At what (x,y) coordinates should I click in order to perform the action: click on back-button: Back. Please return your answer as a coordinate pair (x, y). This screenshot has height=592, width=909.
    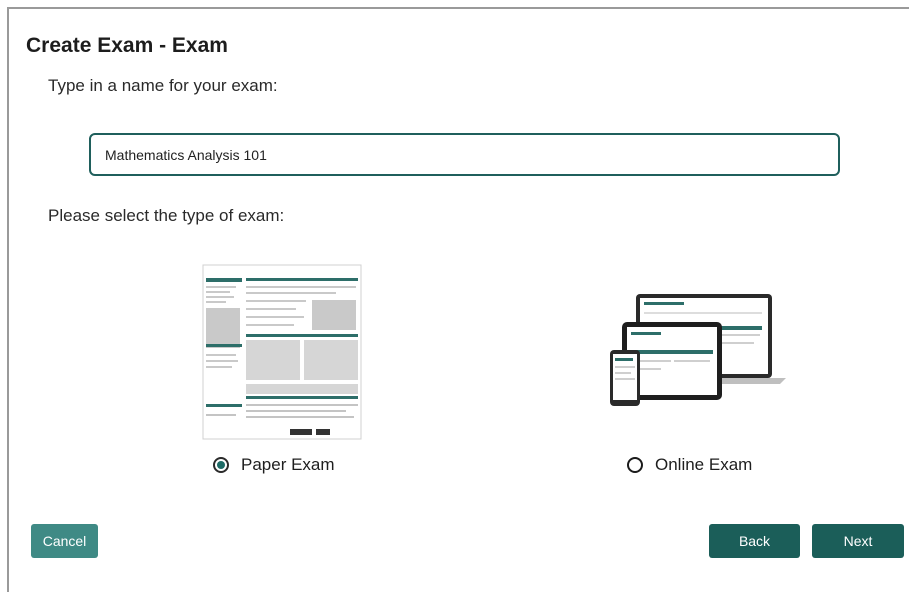
    Looking at the image, I should click on (754, 541).